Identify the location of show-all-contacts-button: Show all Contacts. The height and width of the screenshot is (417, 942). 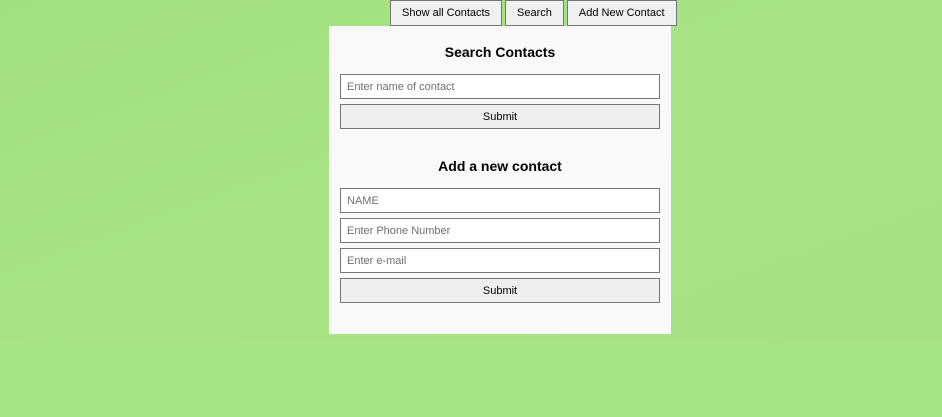
(446, 13).